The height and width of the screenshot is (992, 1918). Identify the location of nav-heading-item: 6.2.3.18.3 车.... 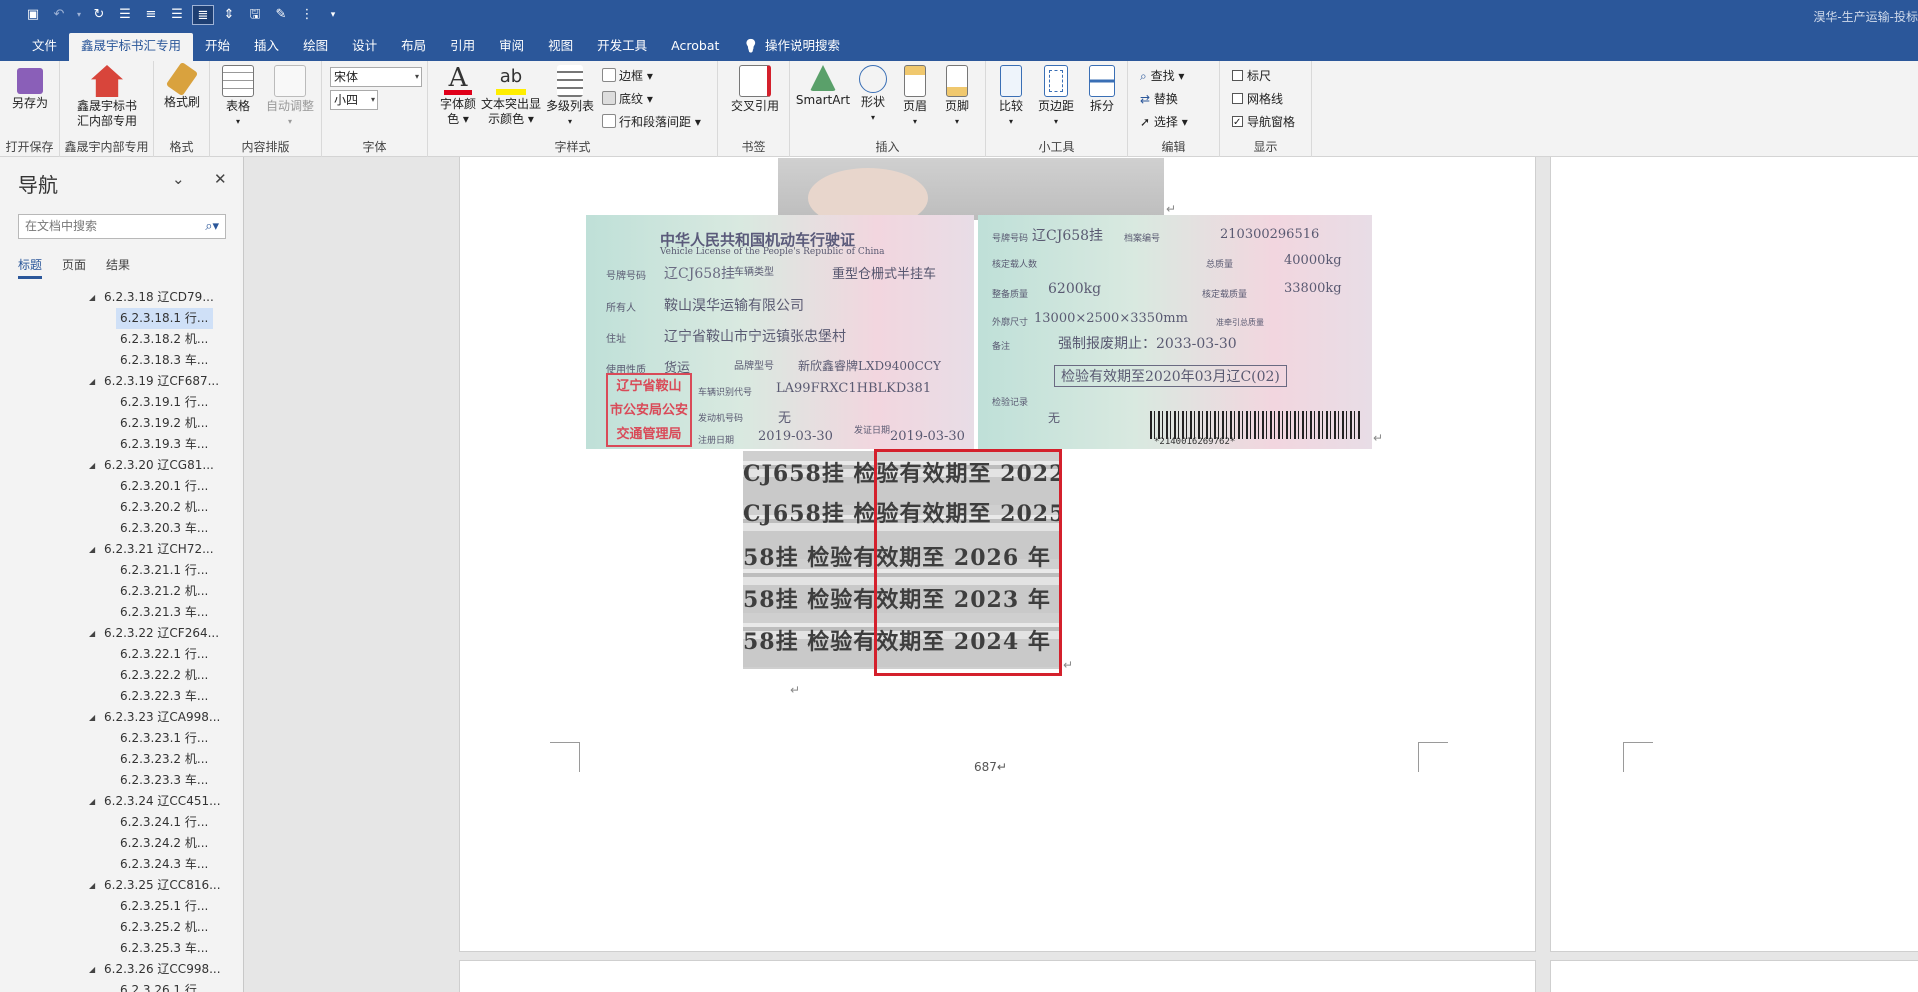
(121, 360).